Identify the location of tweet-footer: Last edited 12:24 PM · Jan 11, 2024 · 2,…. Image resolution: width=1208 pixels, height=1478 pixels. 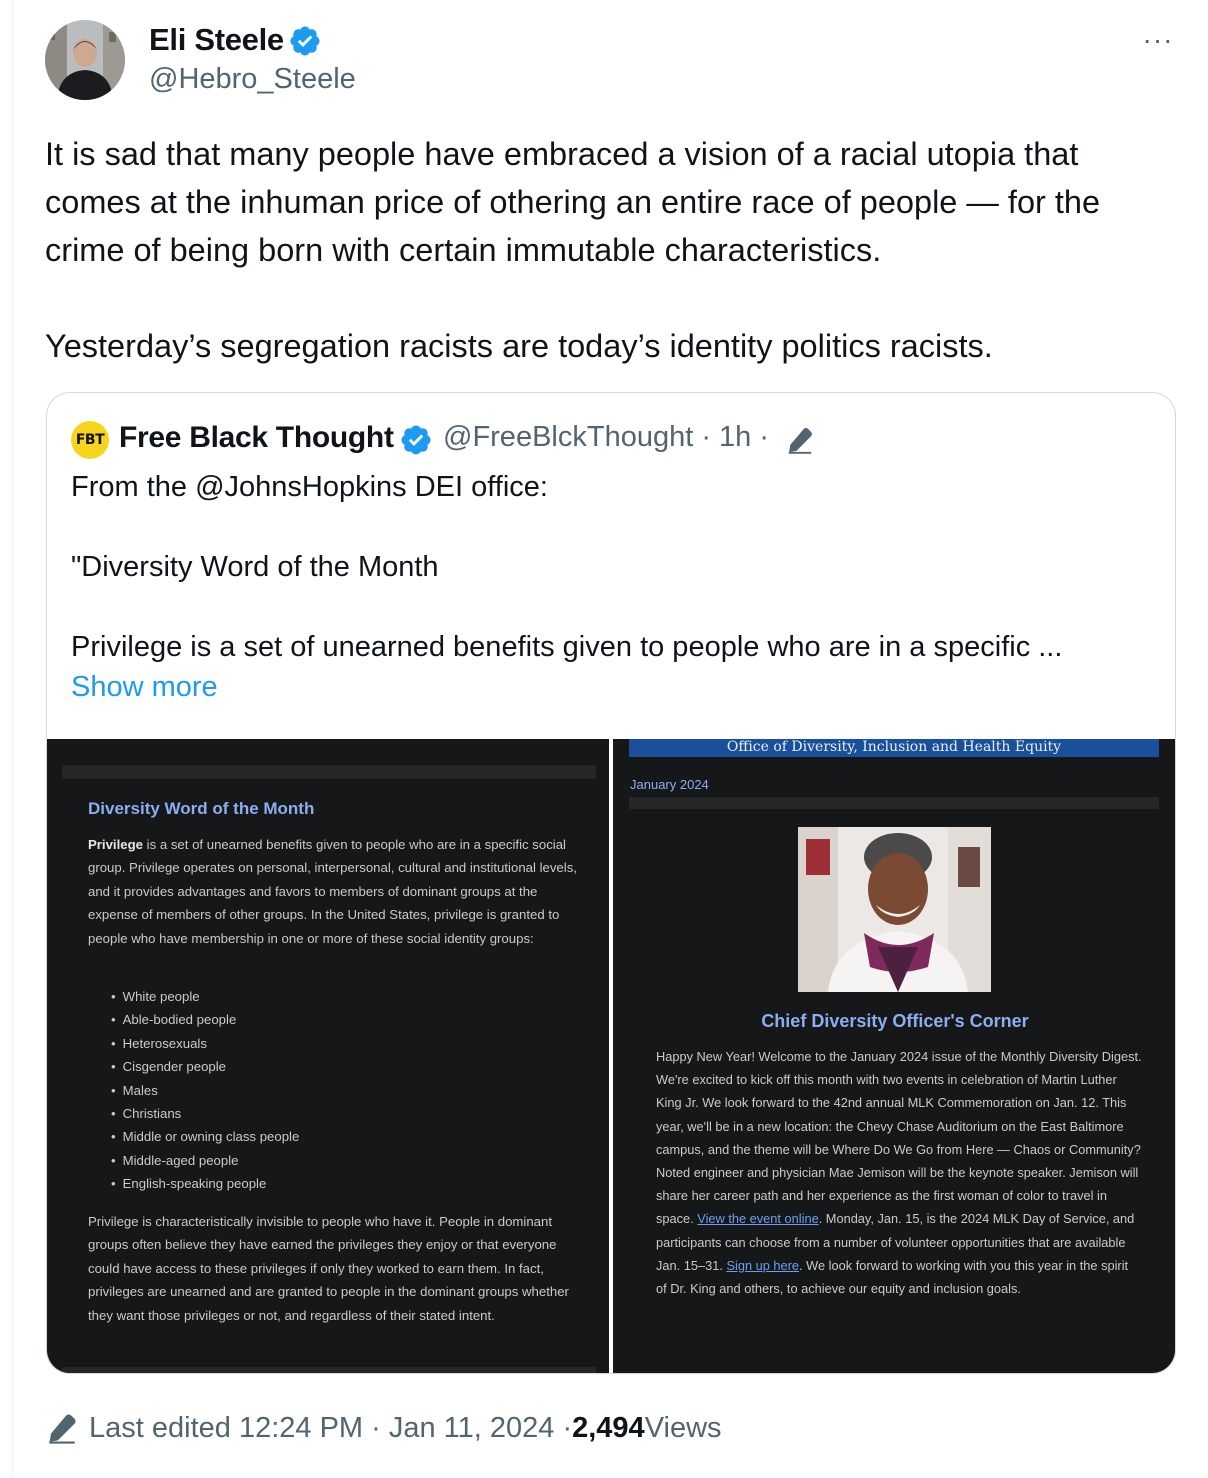
(383, 1428).